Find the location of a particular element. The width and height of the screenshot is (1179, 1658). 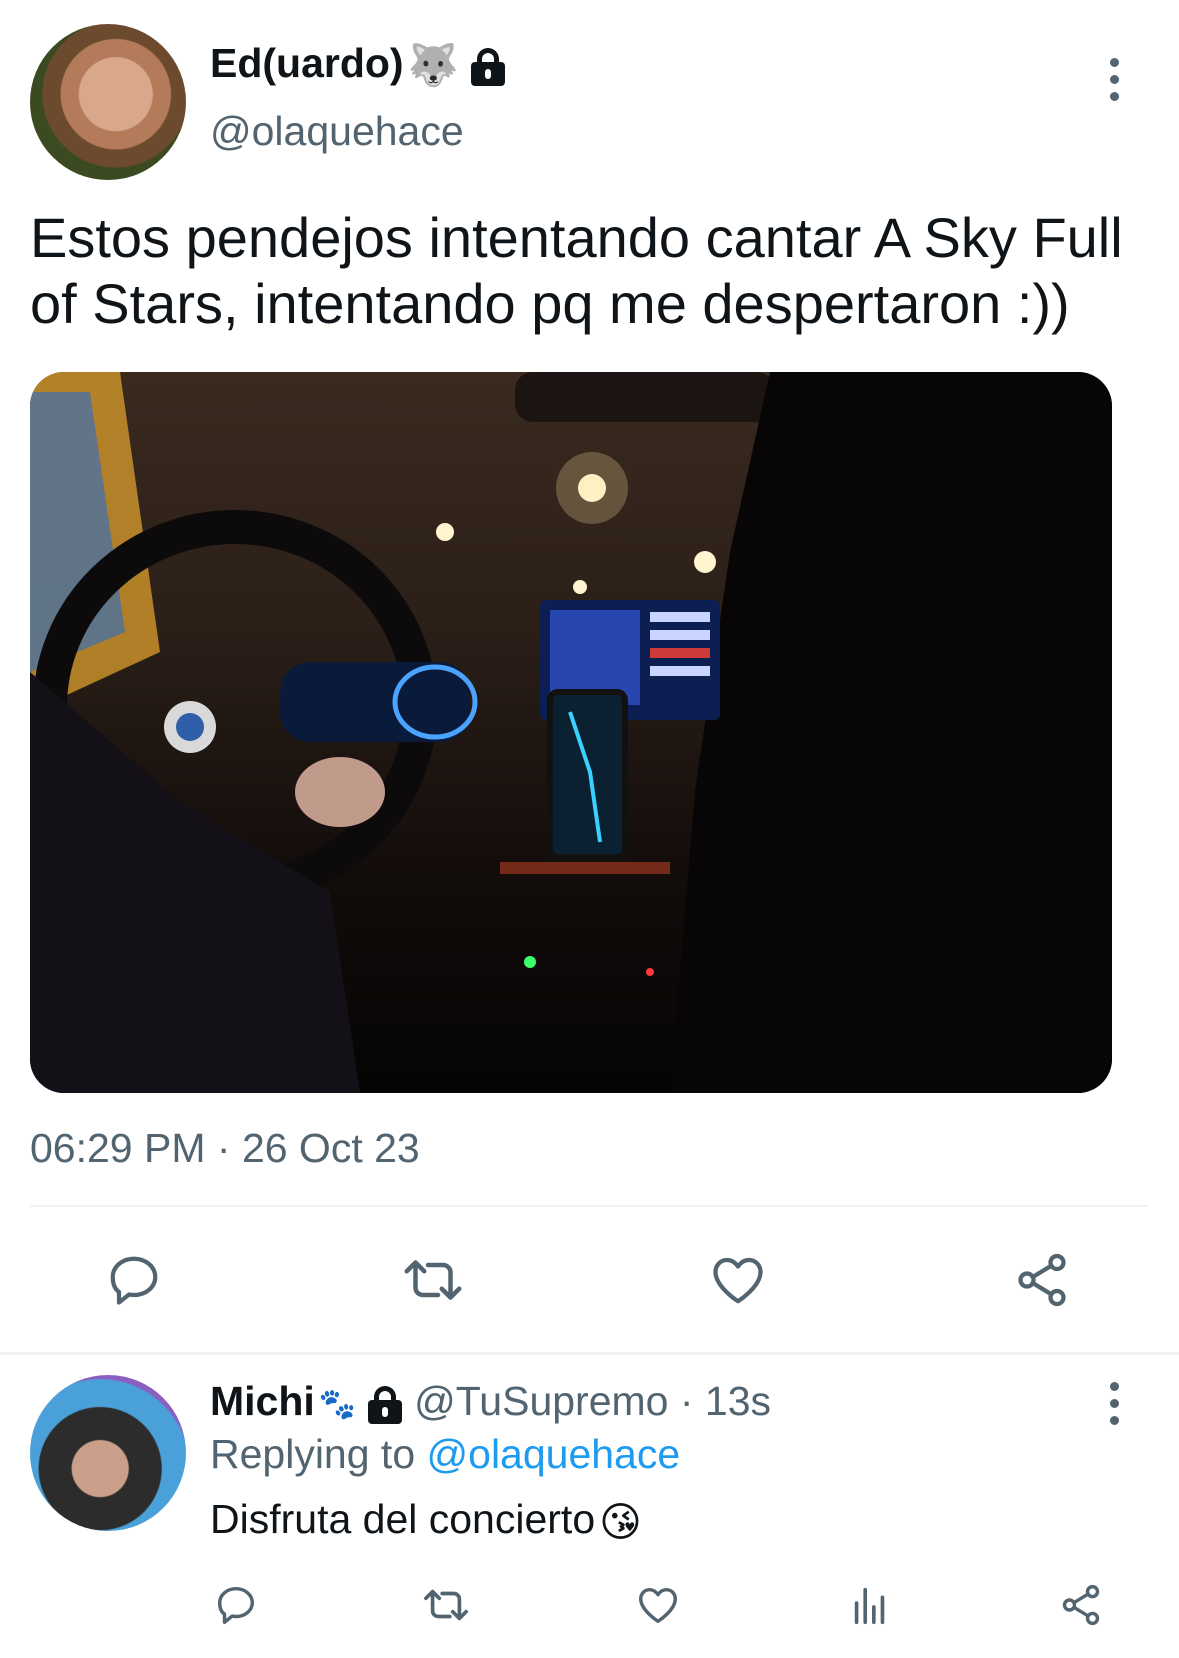

tweet-timestamp: 06:29 PM · 26 Oct 23 is located at coordinates (225, 1148).